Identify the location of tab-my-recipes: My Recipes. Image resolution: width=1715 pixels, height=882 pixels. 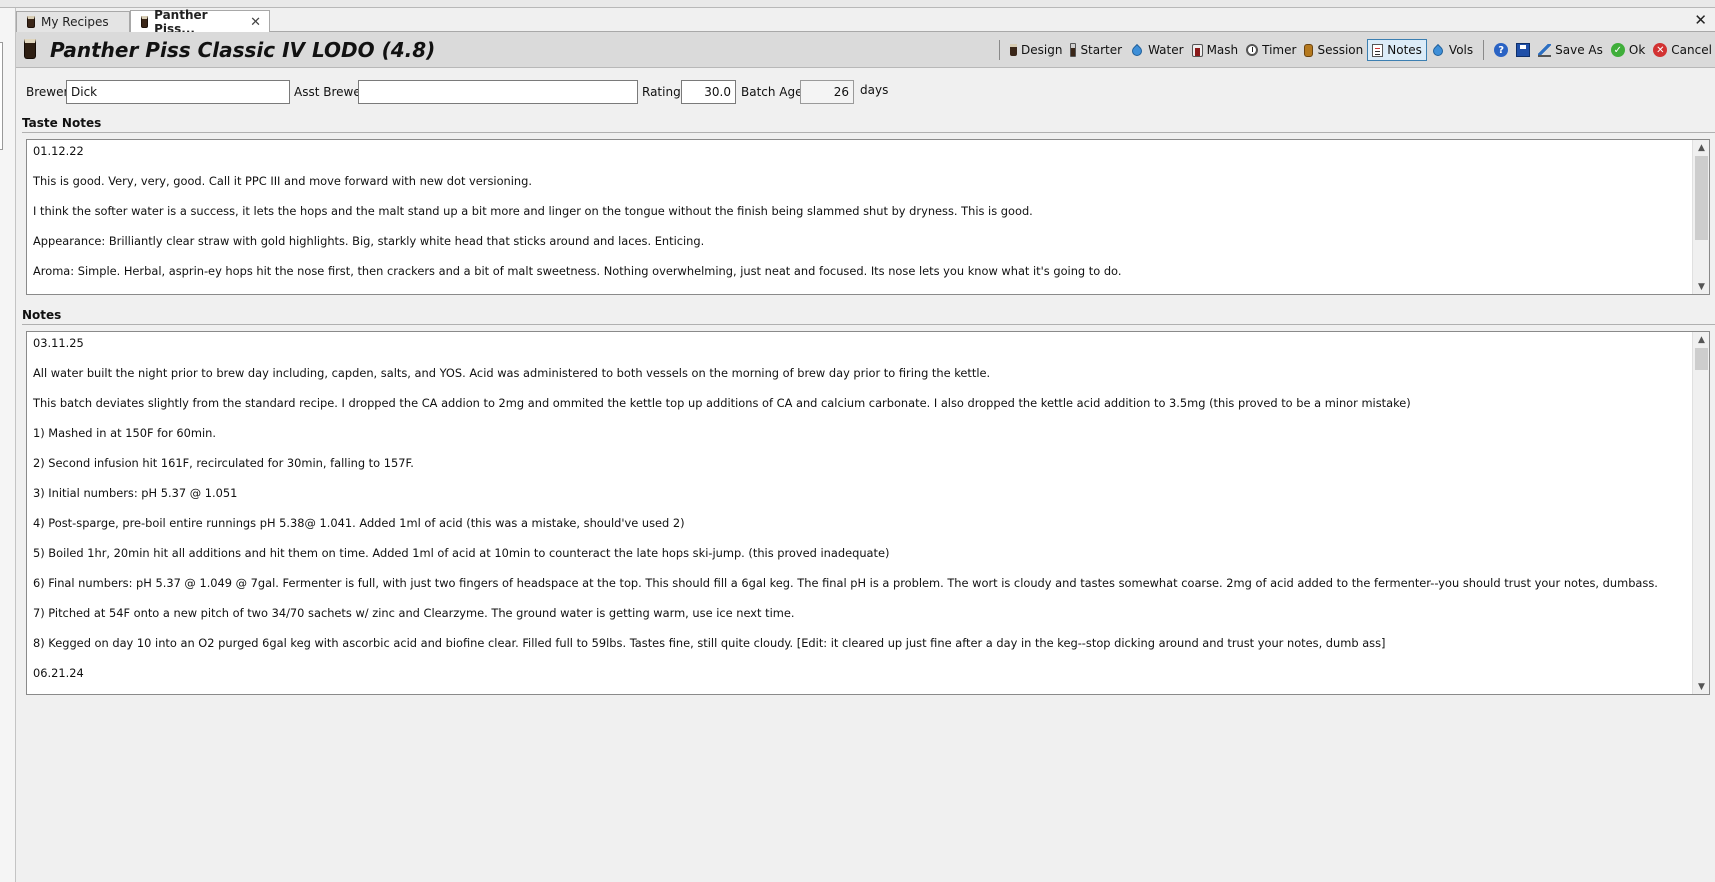
(73, 21).